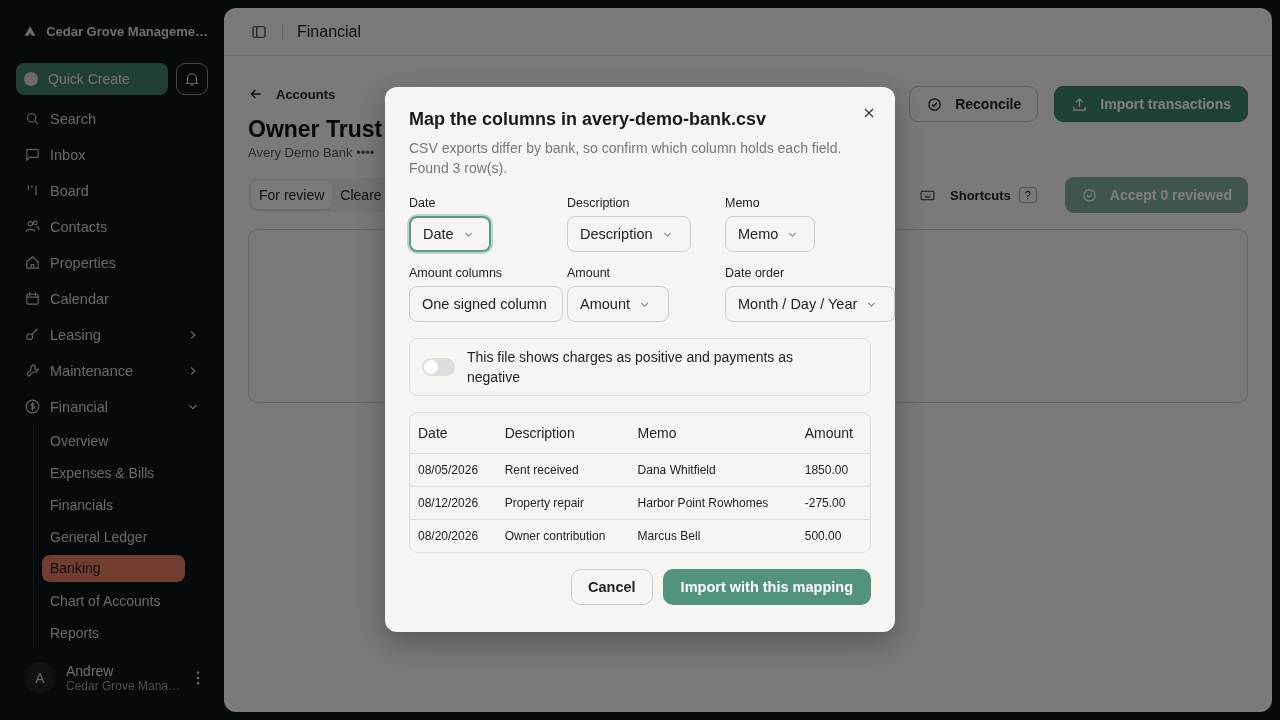 This screenshot has width=1280, height=720. What do you see at coordinates (713, 470) in the screenshot?
I see `table-cell: Dana Whitfield` at bounding box center [713, 470].